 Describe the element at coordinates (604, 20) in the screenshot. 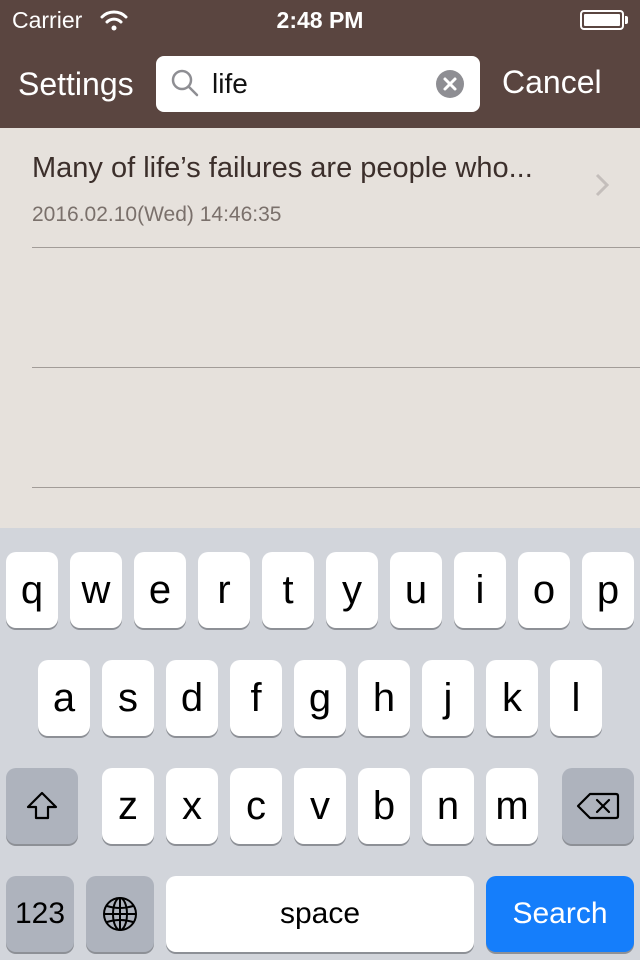

I see `battery-icon` at that location.